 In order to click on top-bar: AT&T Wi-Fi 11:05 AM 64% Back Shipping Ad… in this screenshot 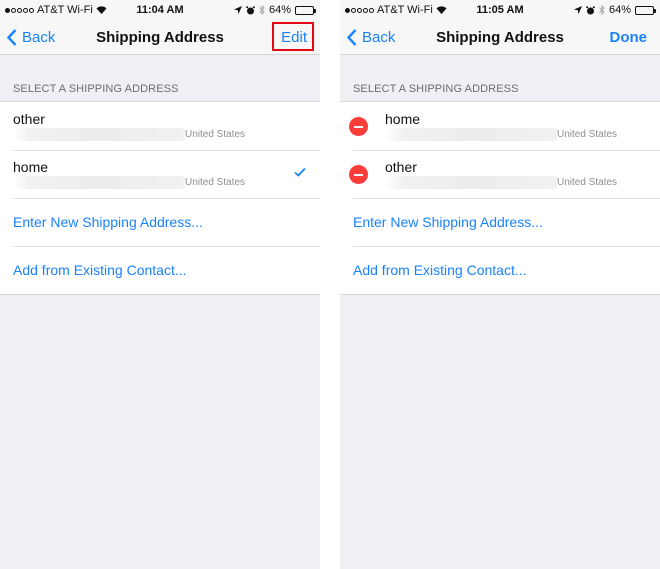, I will do `click(500, 27)`.